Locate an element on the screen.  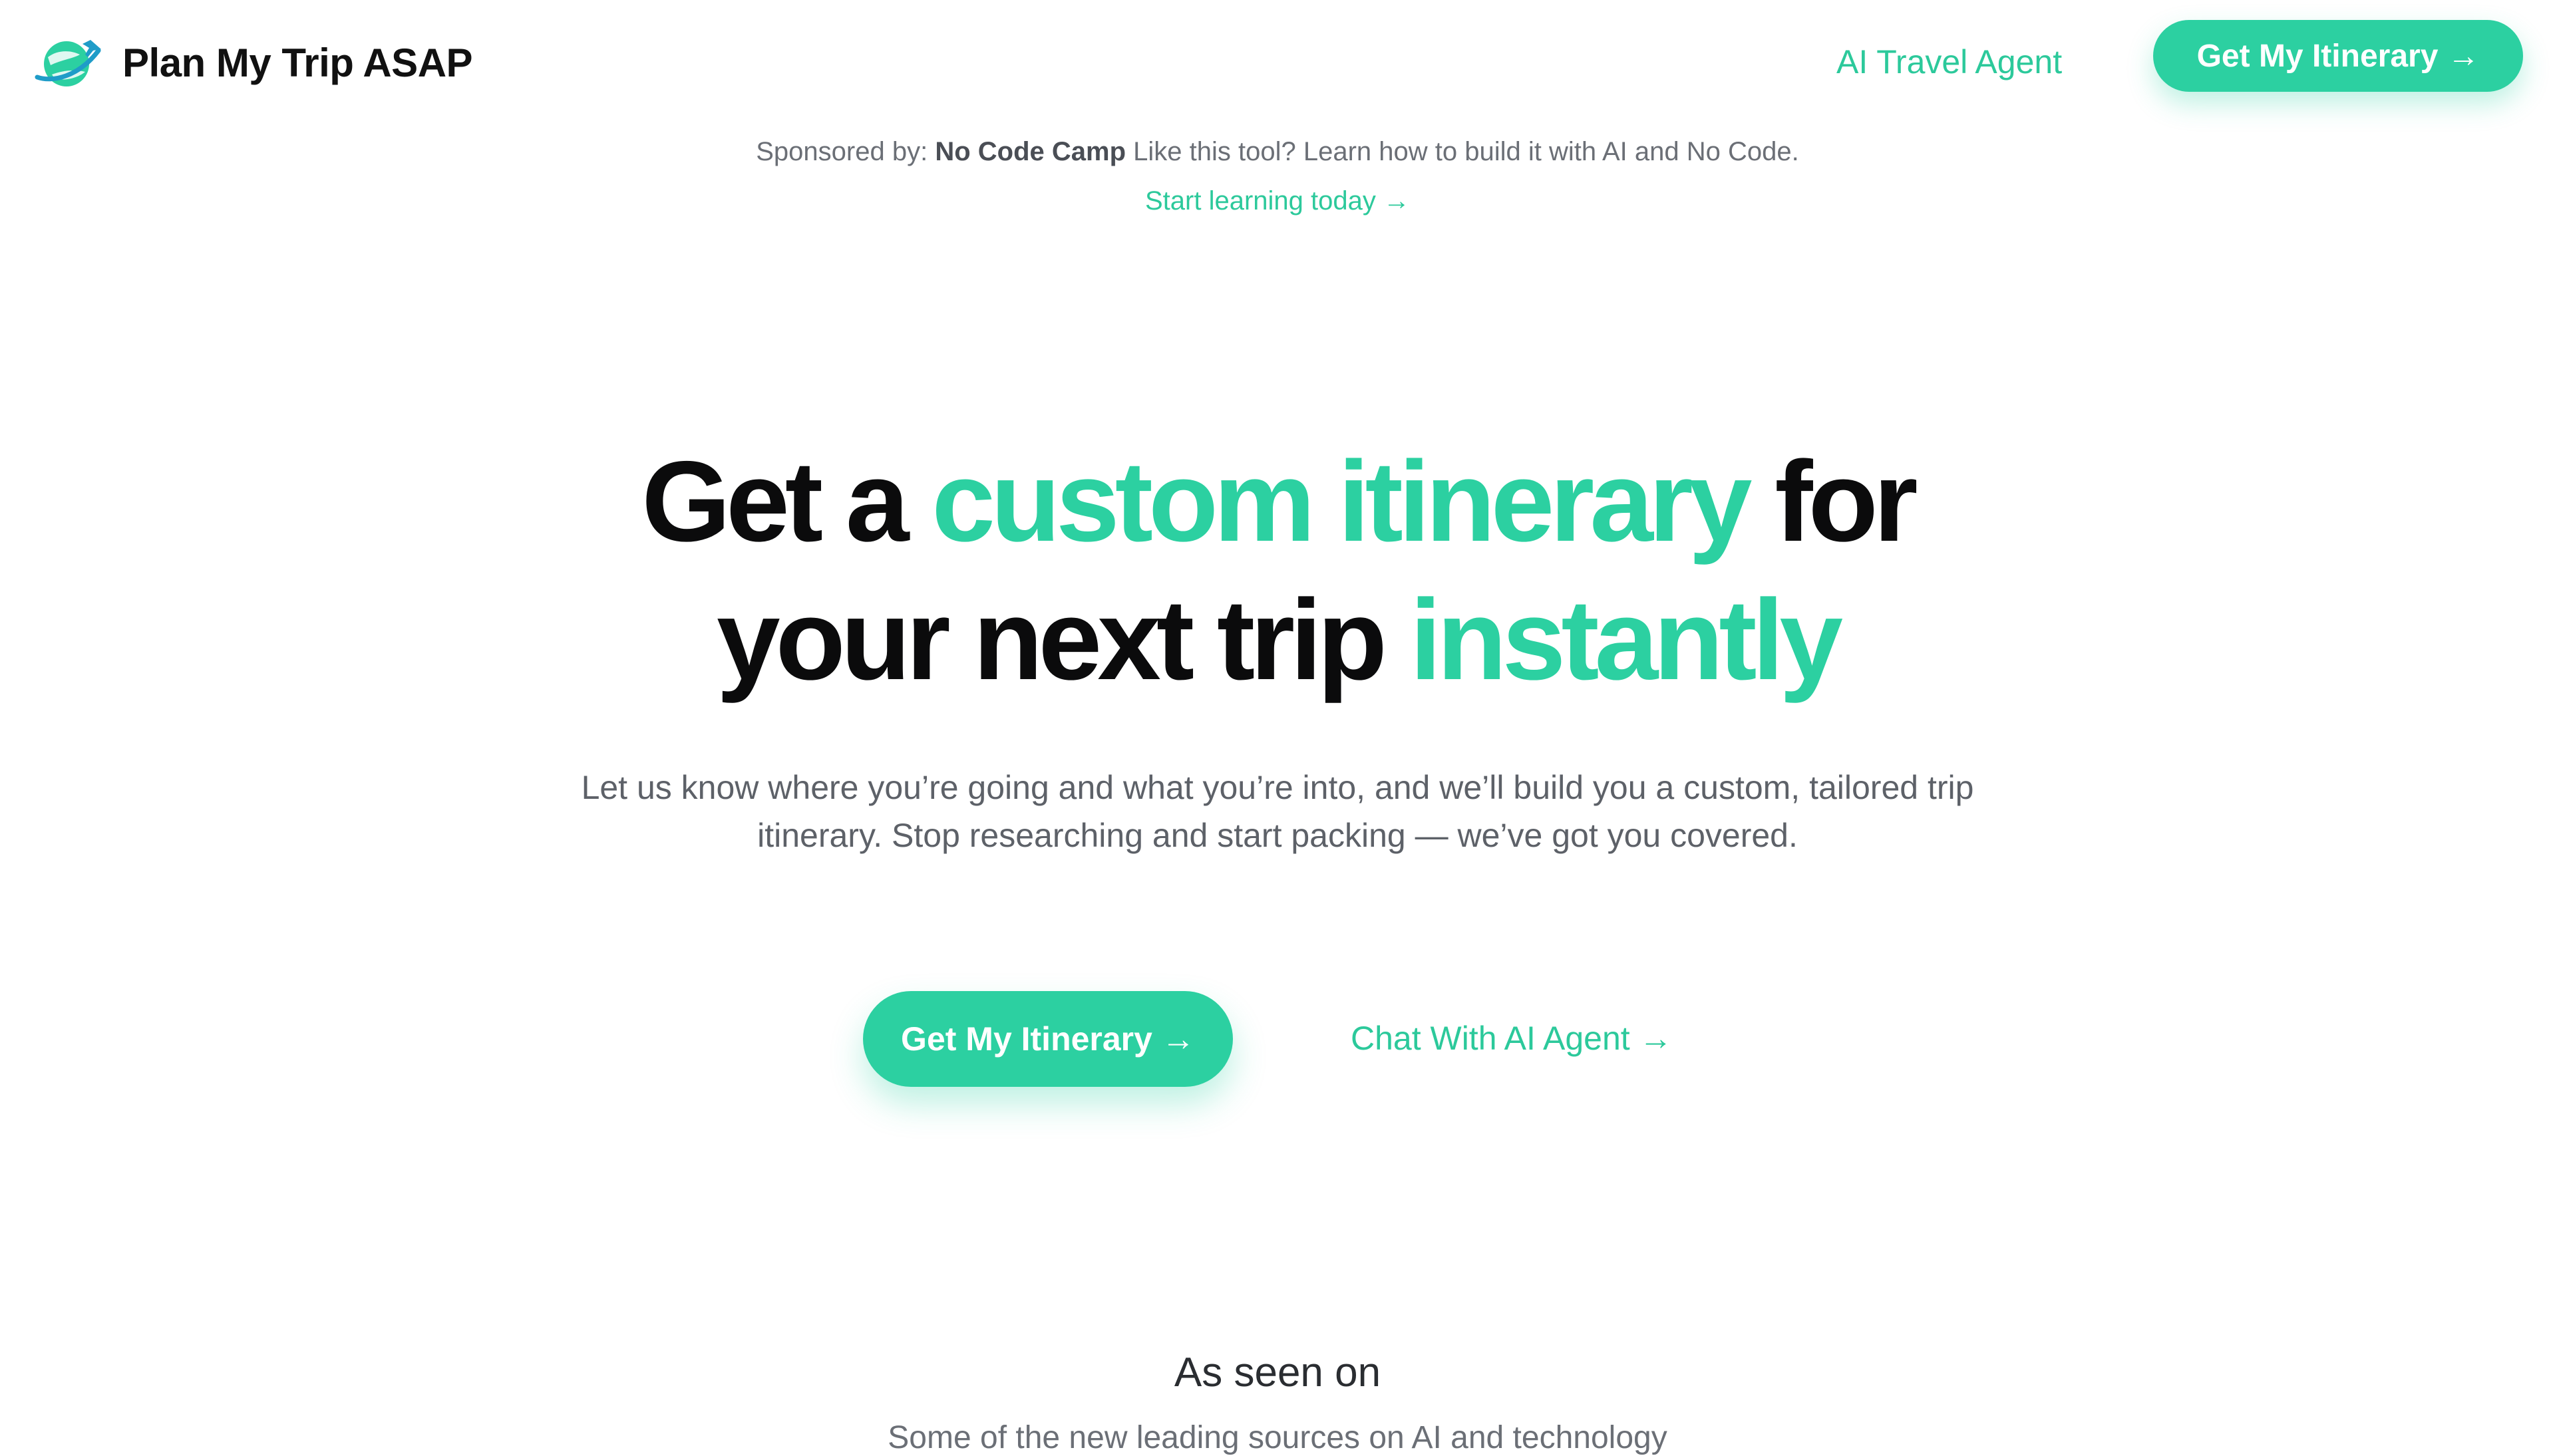
hero-title-line-1: Get a custom itinerary for is located at coordinates (1277, 501).